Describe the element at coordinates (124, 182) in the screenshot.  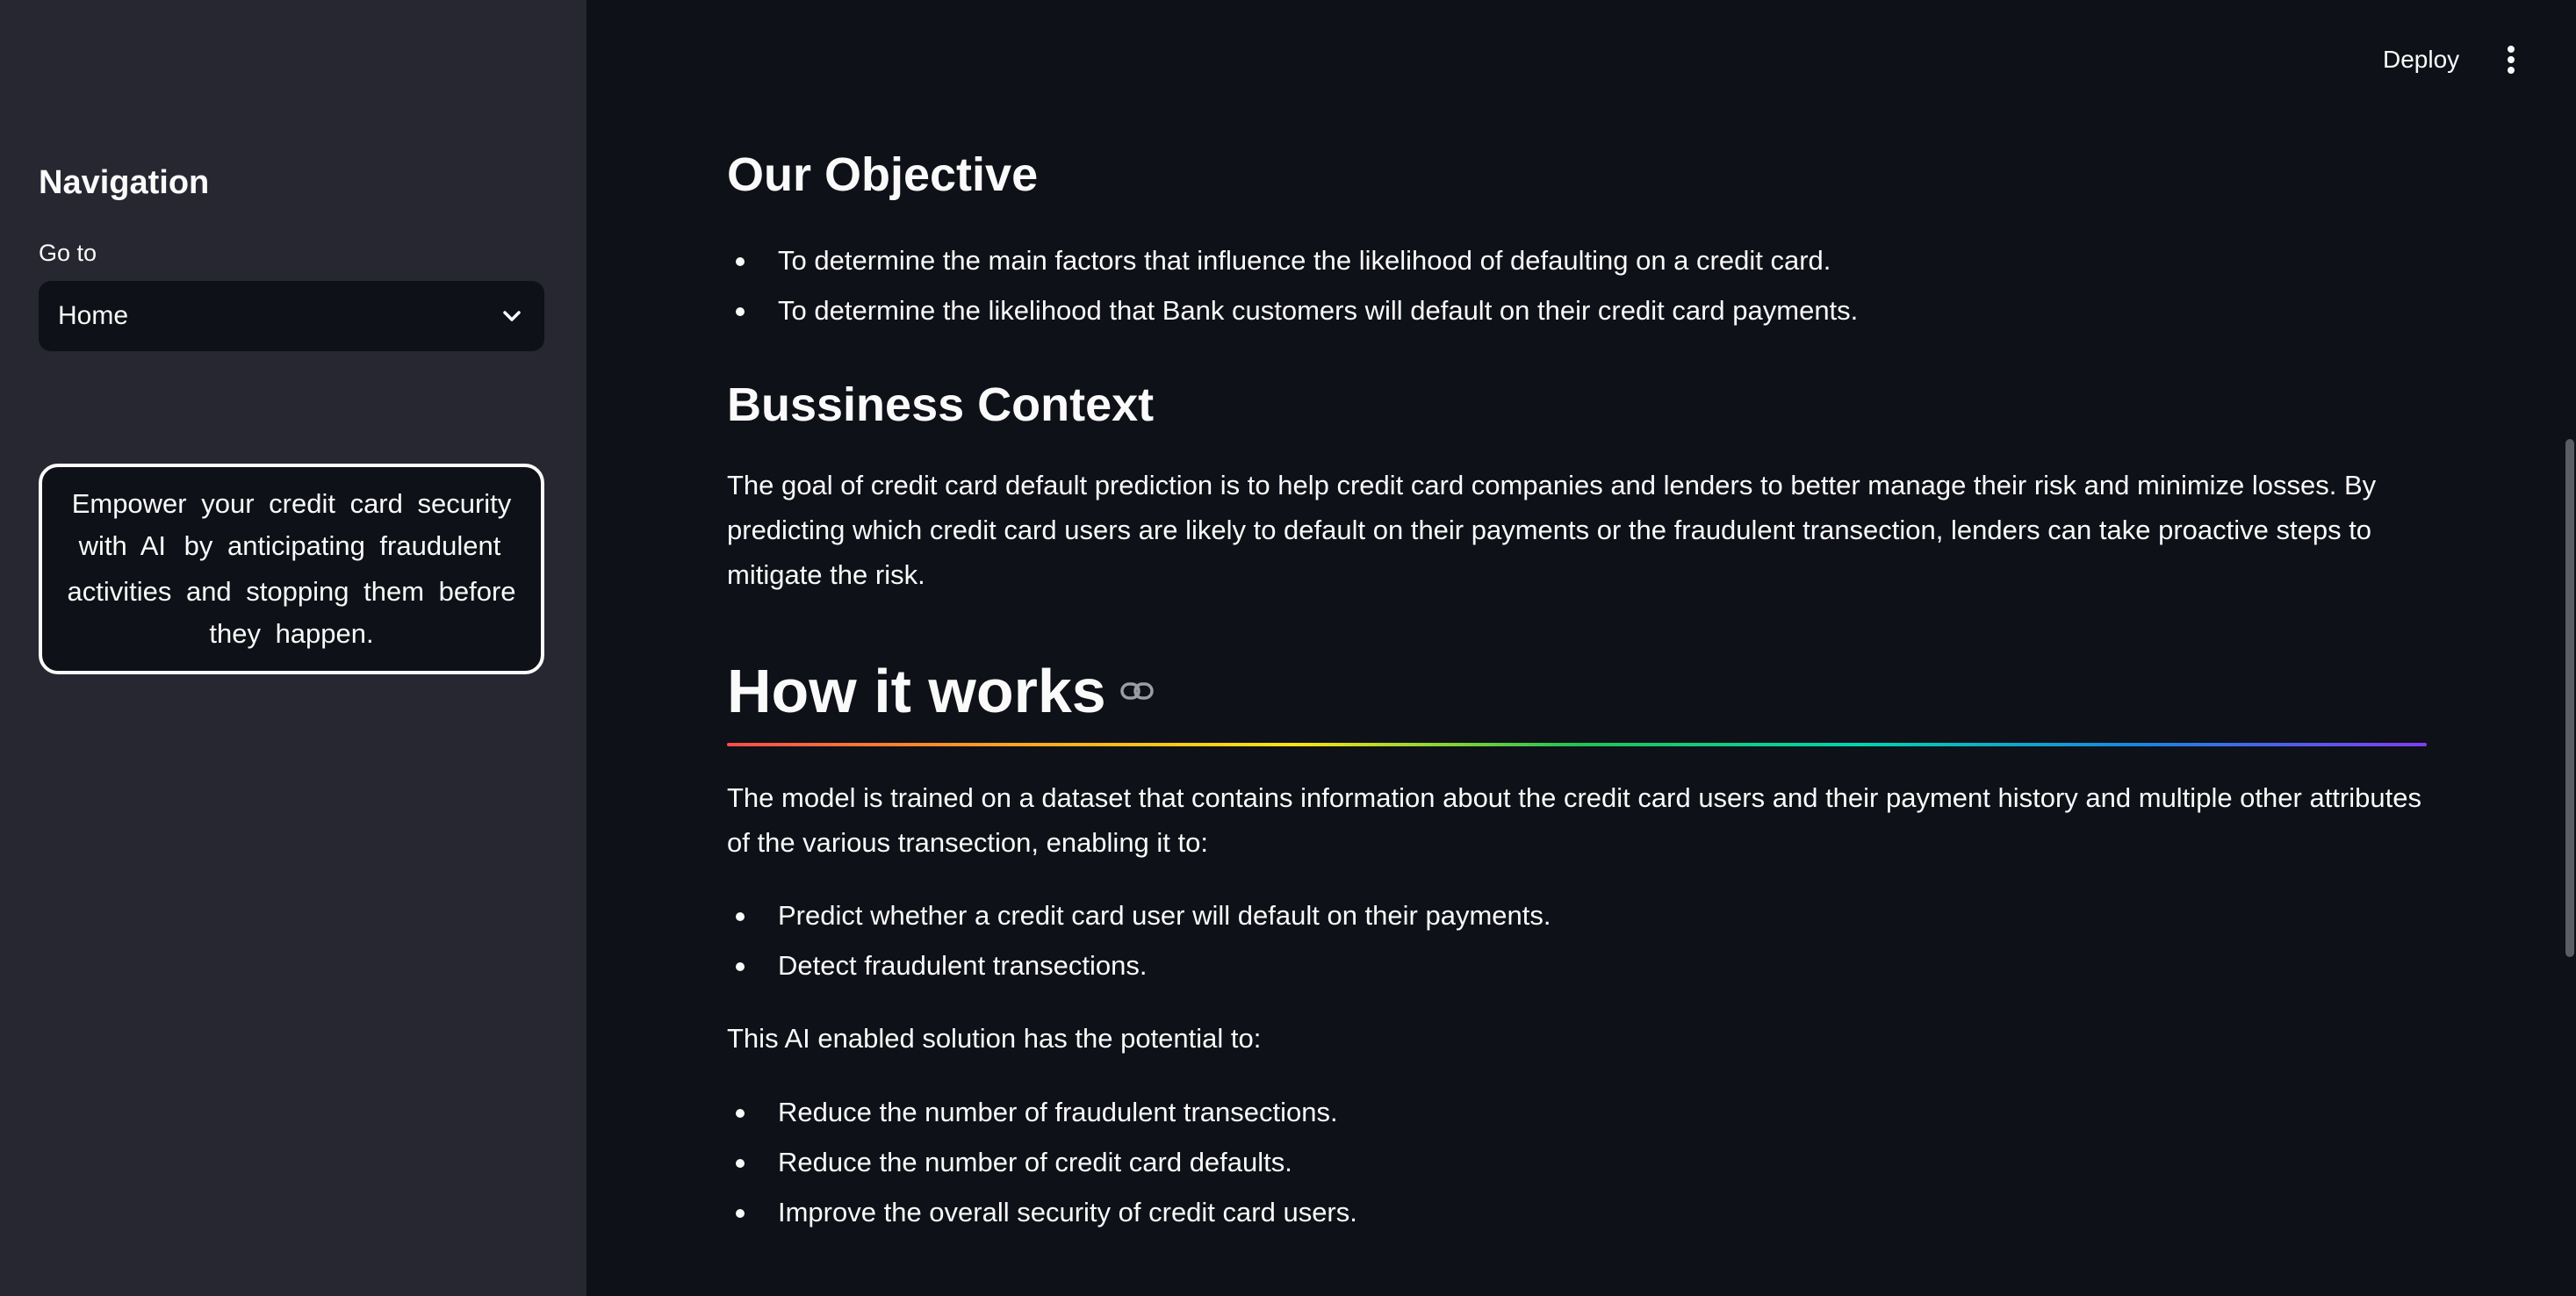
I see `sidebar-title: Navigation` at that location.